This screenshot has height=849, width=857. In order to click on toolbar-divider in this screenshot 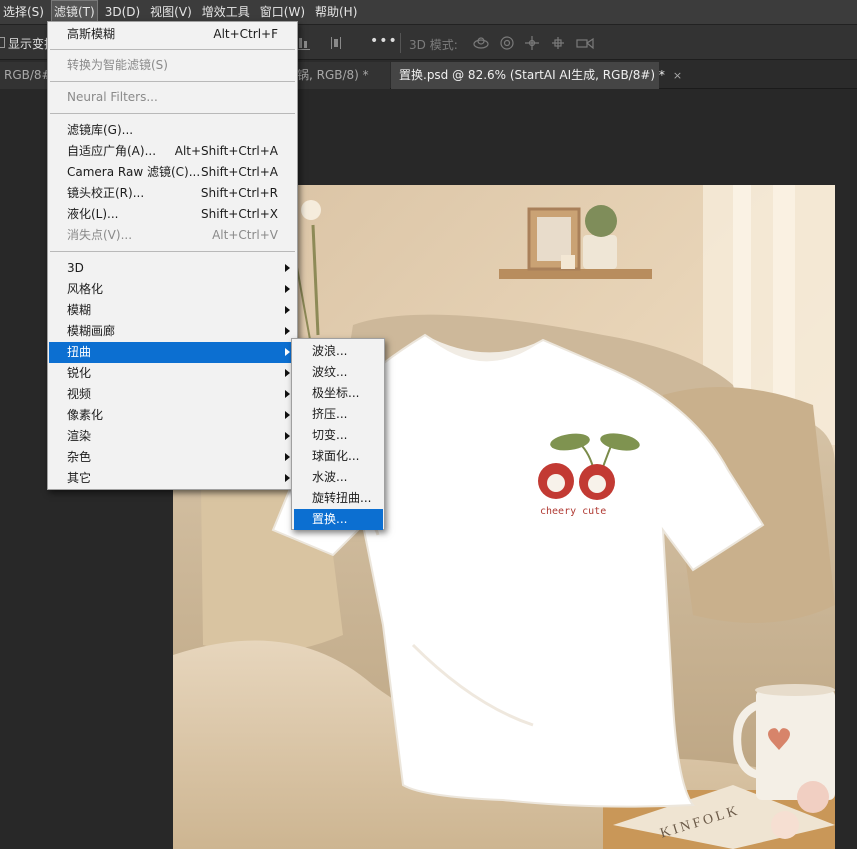, I will do `click(400, 43)`.